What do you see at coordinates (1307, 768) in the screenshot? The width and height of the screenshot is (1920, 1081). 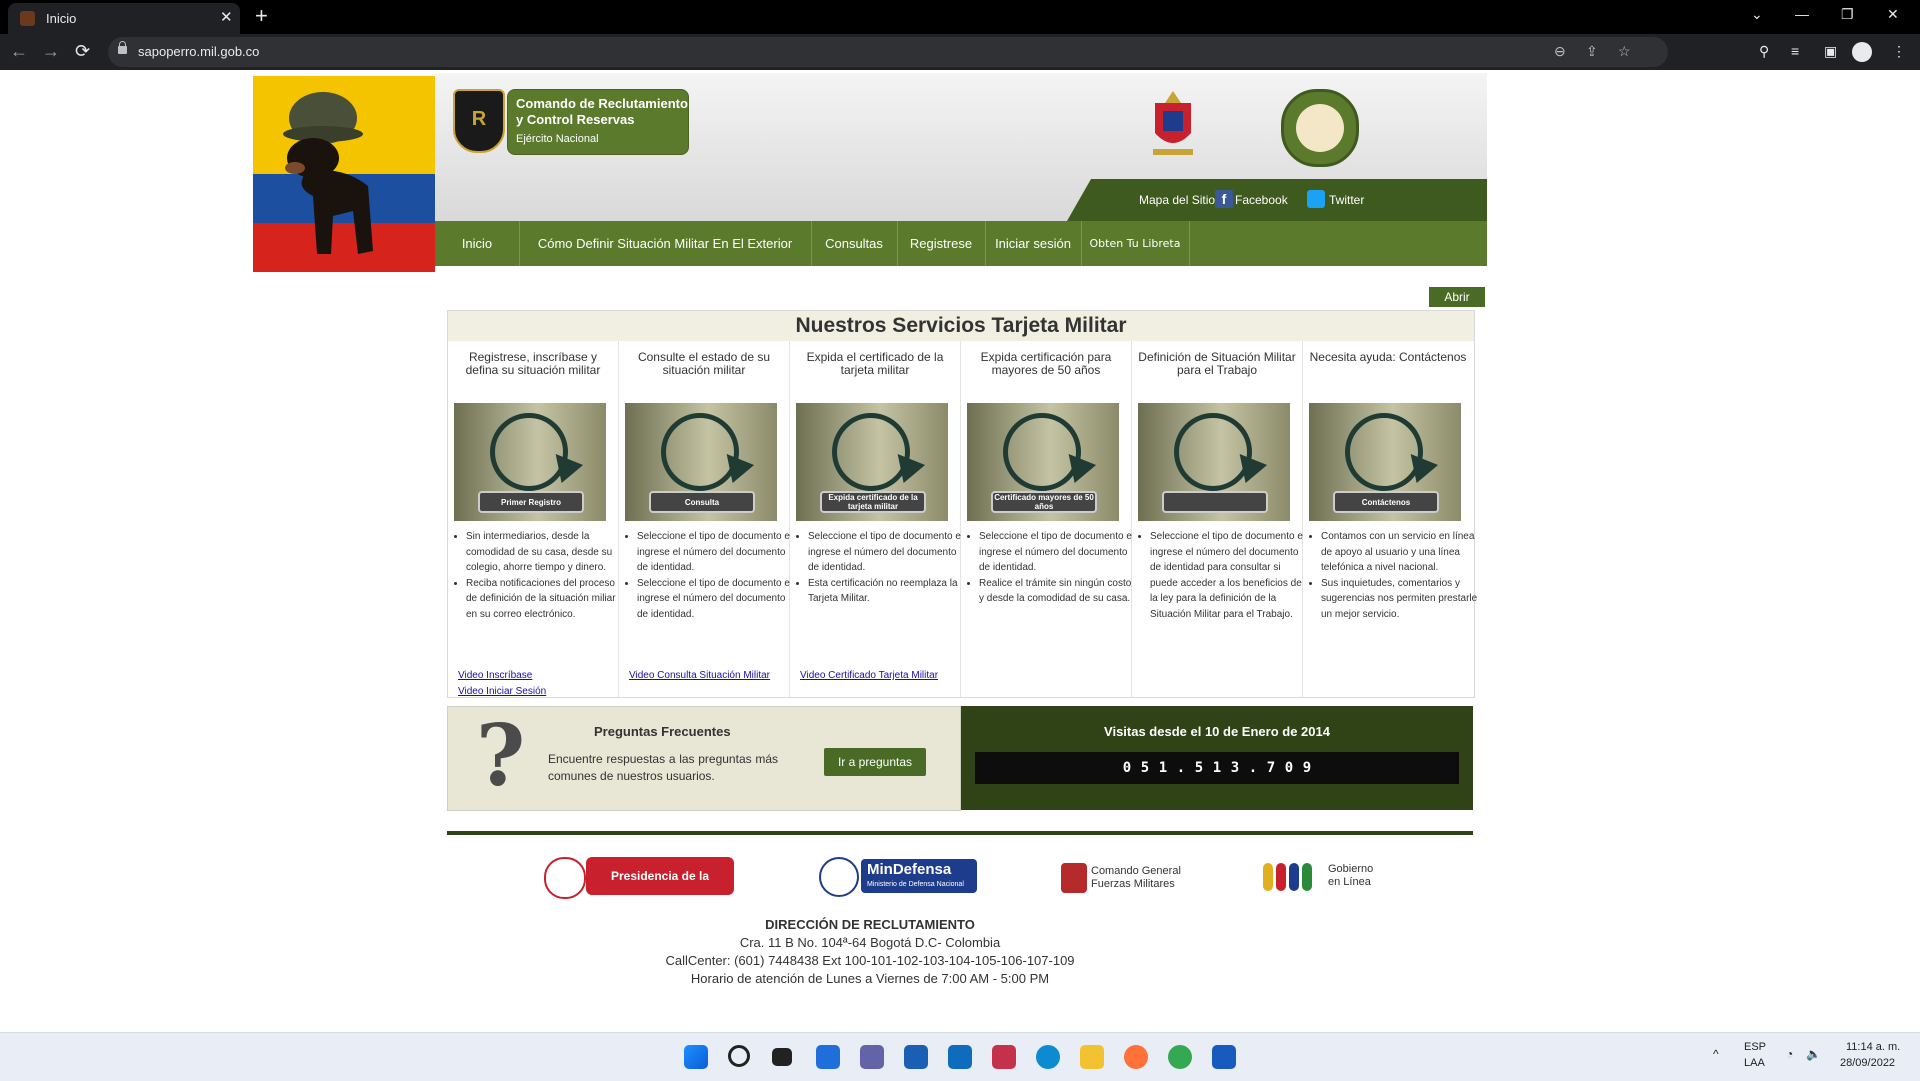 I see `counter-digit: 9` at bounding box center [1307, 768].